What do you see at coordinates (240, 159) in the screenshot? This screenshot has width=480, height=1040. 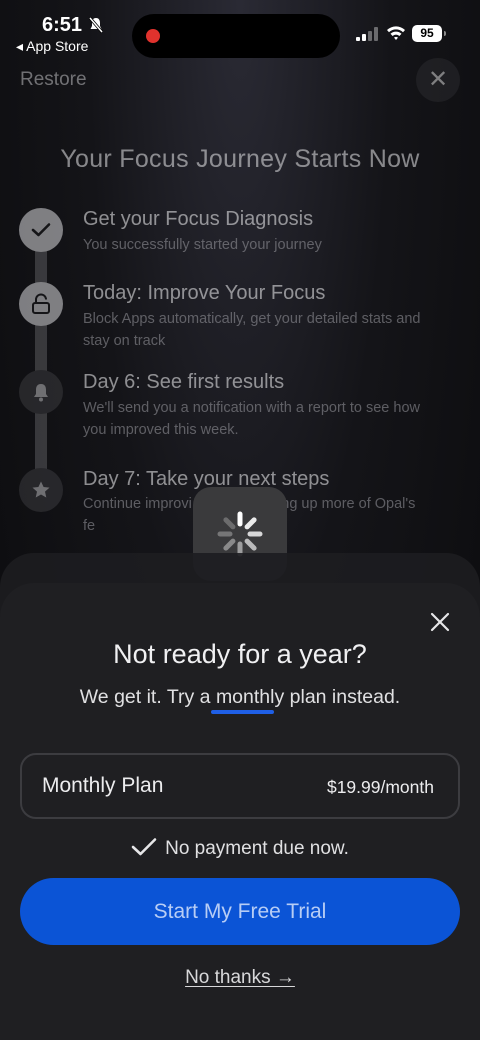 I see `page-title: Your Focus Journey Starts Now` at bounding box center [240, 159].